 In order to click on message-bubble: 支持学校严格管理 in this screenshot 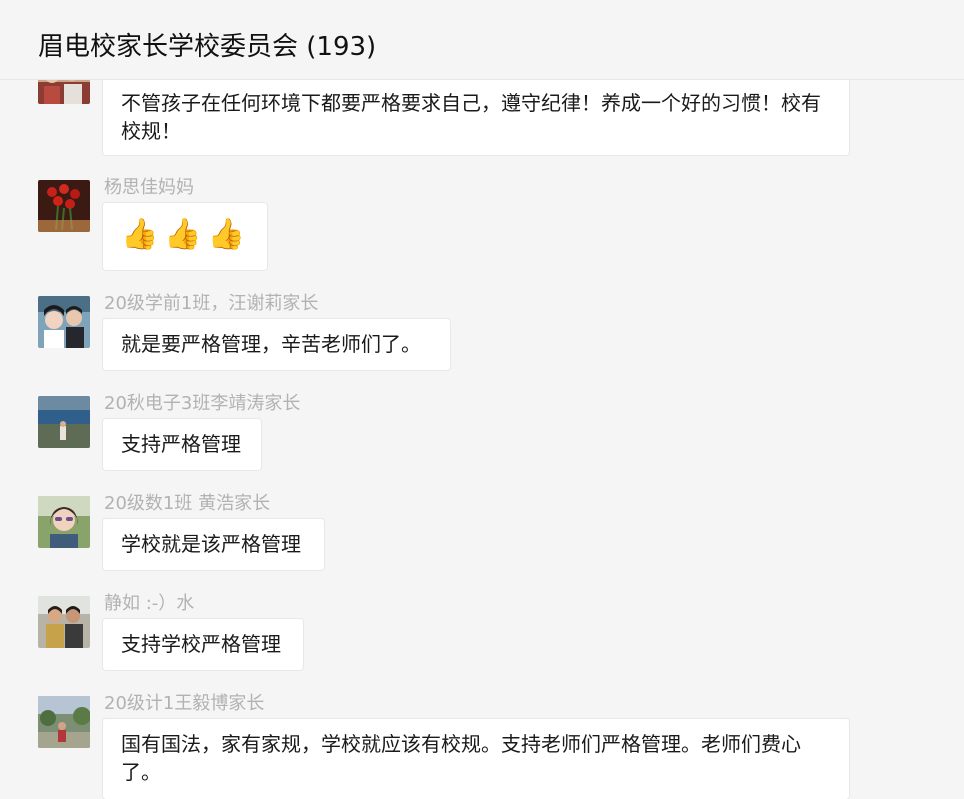, I will do `click(203, 644)`.